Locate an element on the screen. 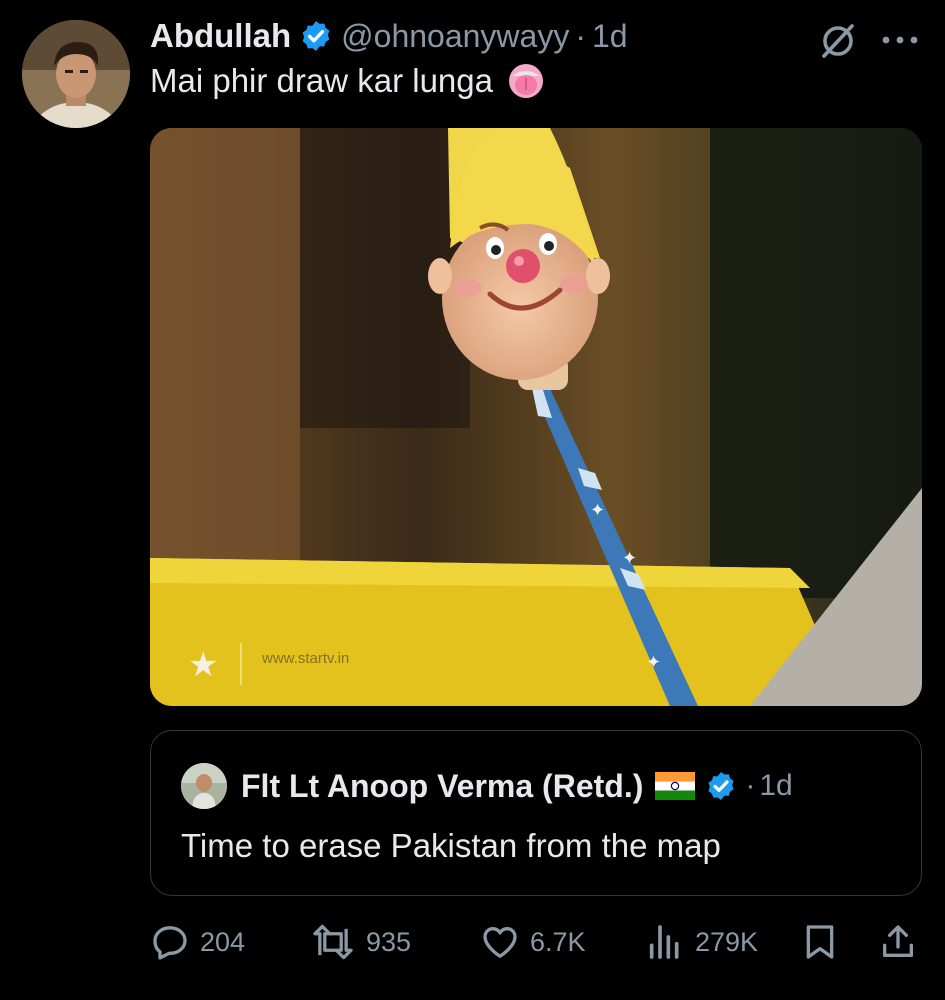  views-count: 279K is located at coordinates (727, 941).